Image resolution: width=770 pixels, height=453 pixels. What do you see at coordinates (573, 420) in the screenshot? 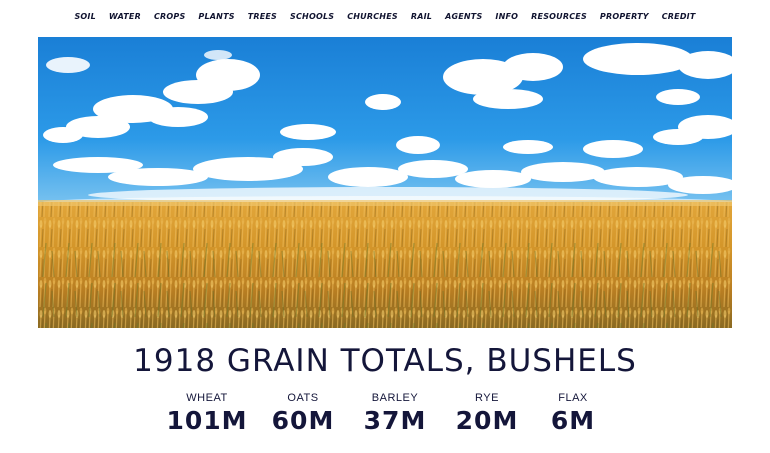
I see `stat-value: 6M` at bounding box center [573, 420].